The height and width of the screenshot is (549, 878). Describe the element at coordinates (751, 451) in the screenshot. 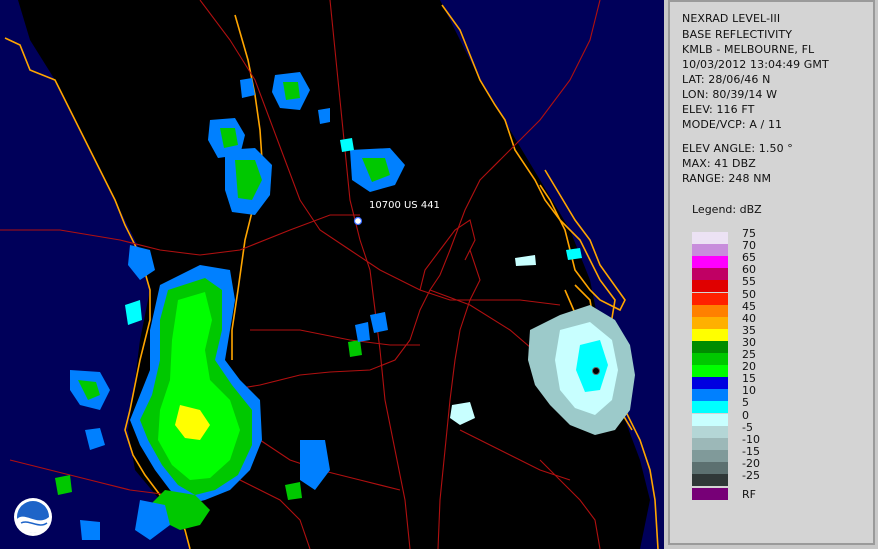

I see `legend-label--15: -15` at that location.